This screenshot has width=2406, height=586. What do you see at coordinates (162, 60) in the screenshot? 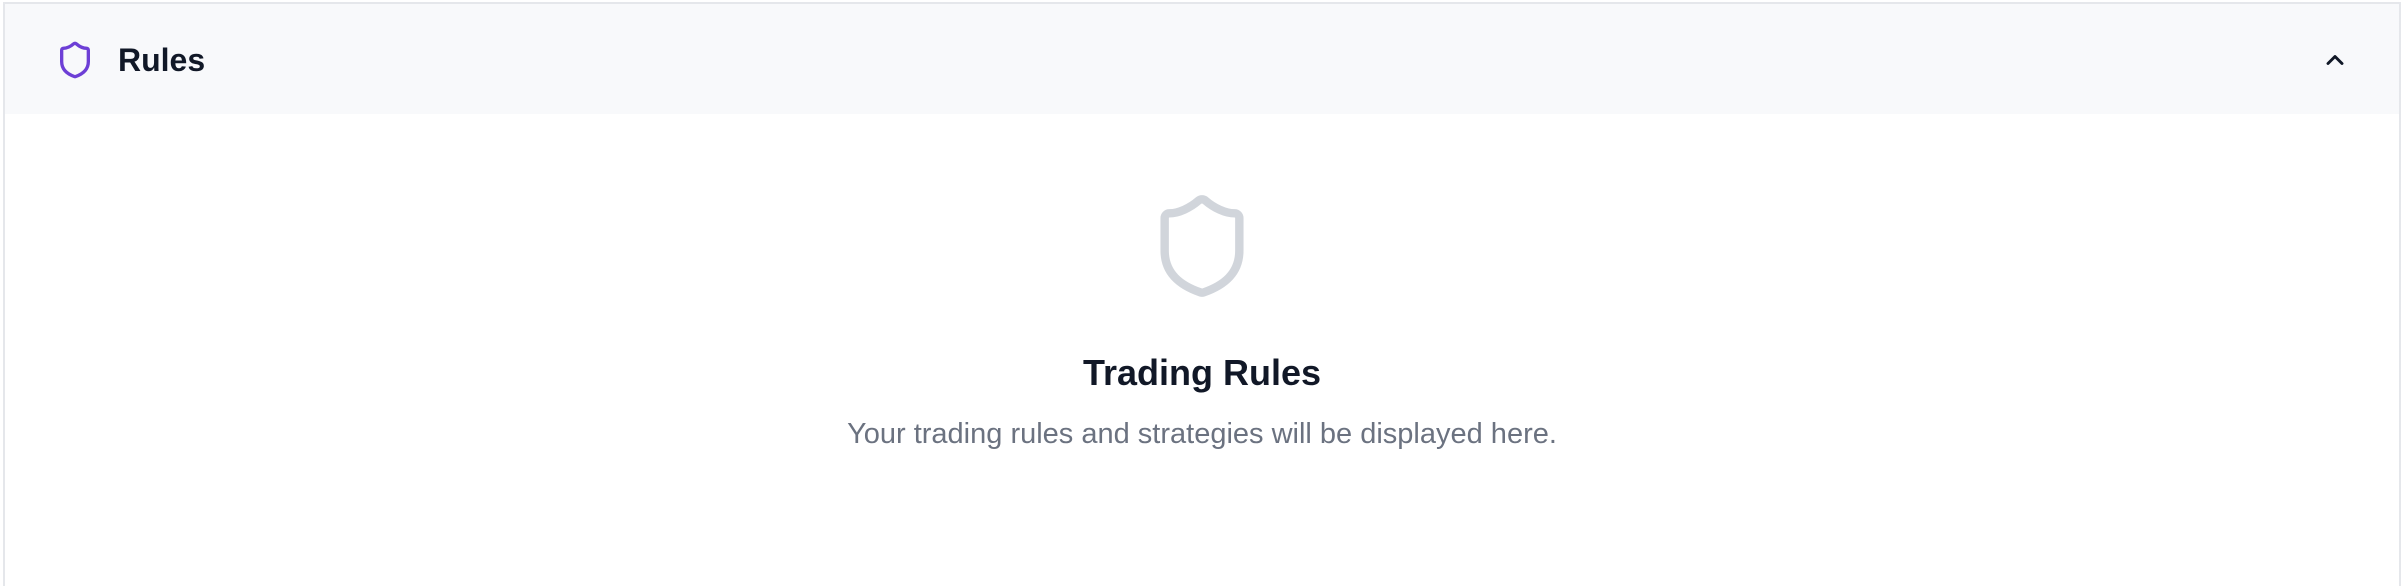
I see `panel-title: Rules` at bounding box center [162, 60].